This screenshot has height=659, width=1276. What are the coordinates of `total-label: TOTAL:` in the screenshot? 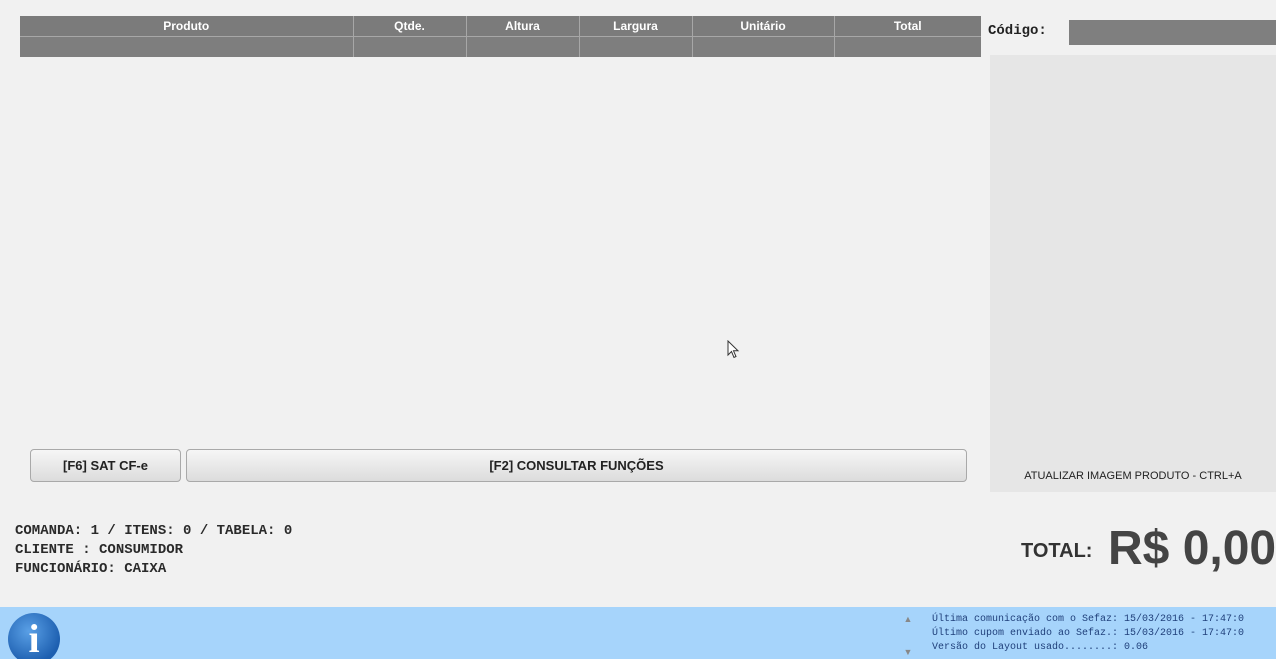 It's located at (1057, 551).